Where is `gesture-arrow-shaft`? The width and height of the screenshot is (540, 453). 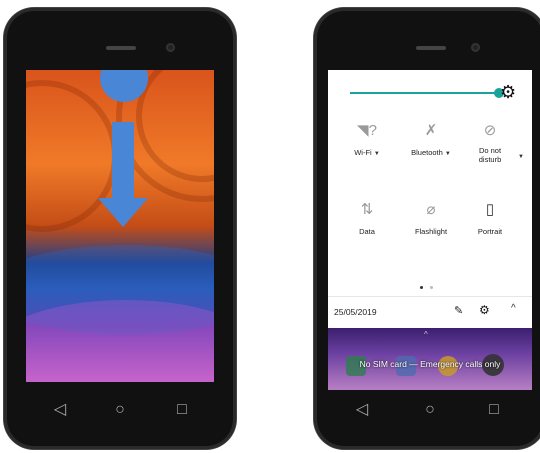 gesture-arrow-shaft is located at coordinates (123, 160).